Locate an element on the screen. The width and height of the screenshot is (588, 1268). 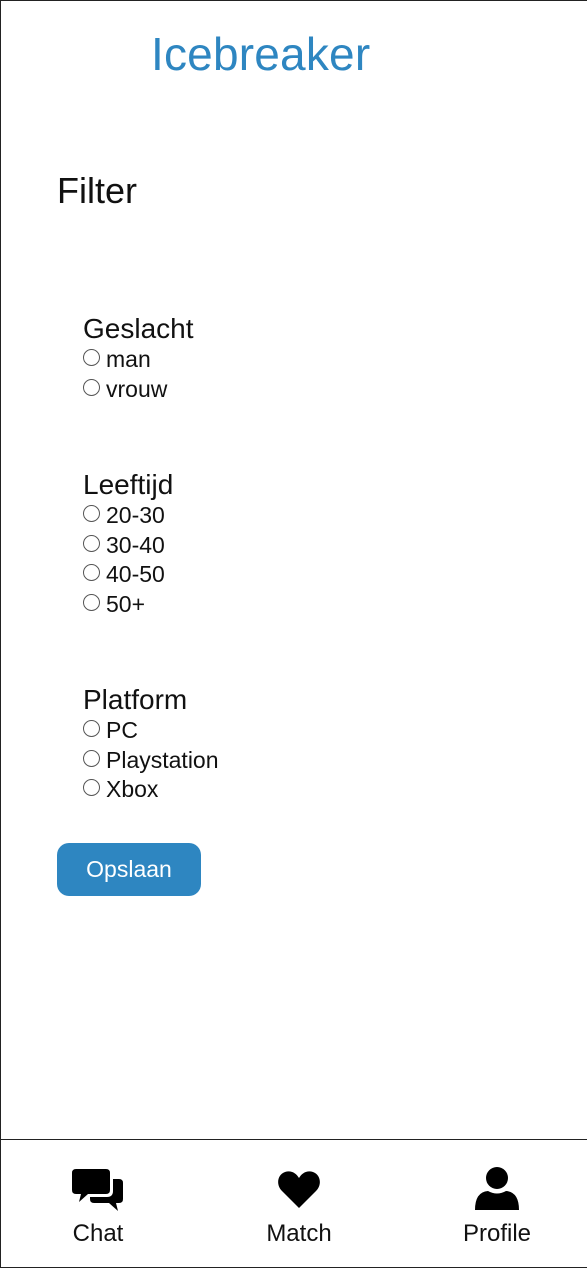
radio-label: 50+ is located at coordinates (126, 603).